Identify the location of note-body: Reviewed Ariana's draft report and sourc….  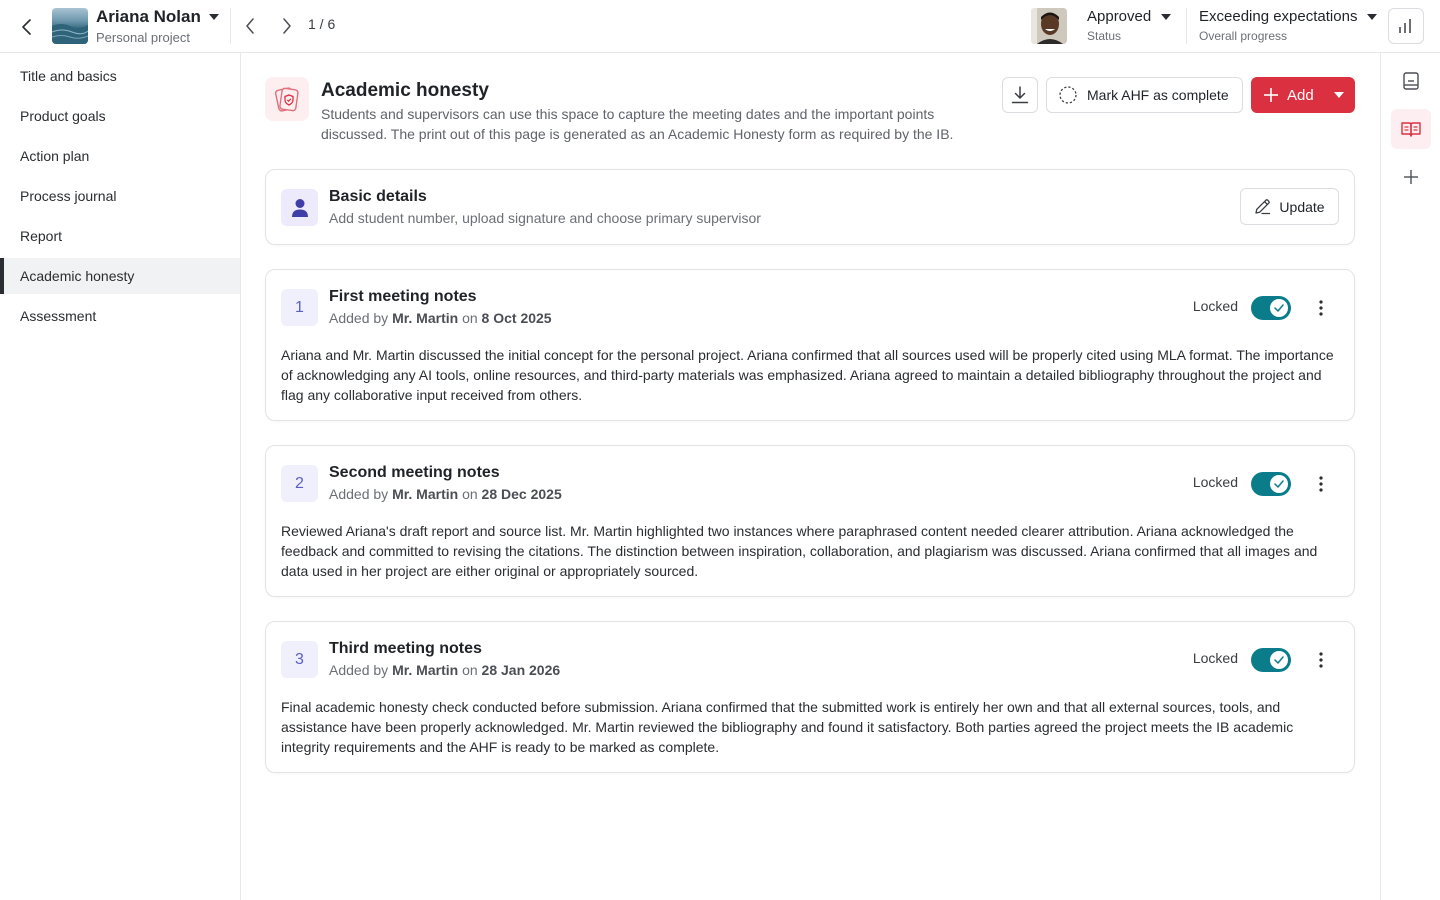
(799, 551).